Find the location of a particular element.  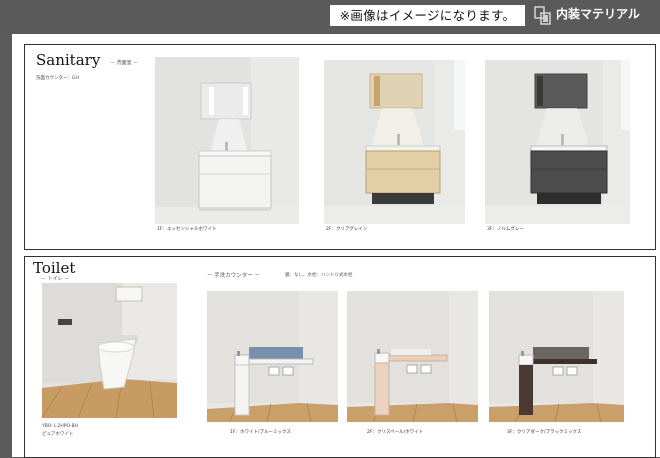

counter-caption-2: 2F：クリスペール/ホワイト is located at coordinates (395, 432).